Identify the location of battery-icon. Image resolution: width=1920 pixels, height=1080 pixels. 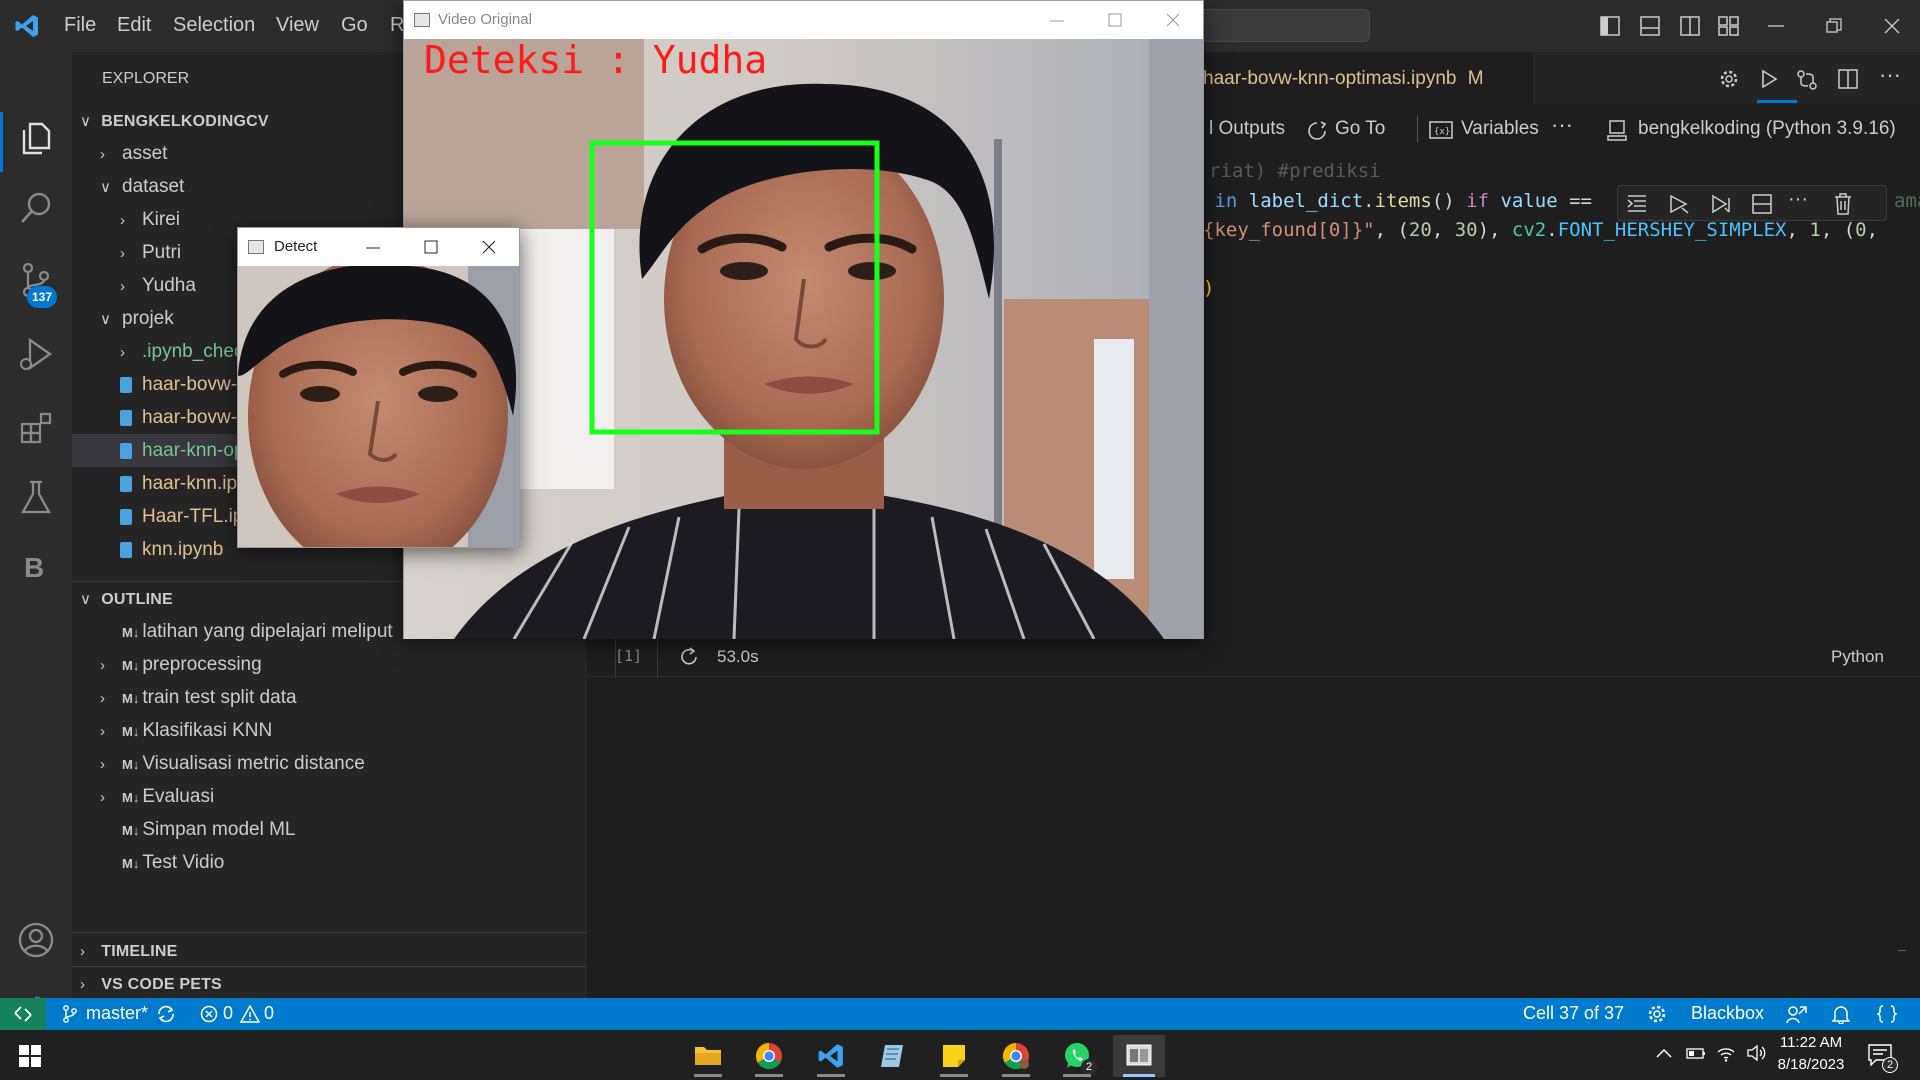
(1696, 1053).